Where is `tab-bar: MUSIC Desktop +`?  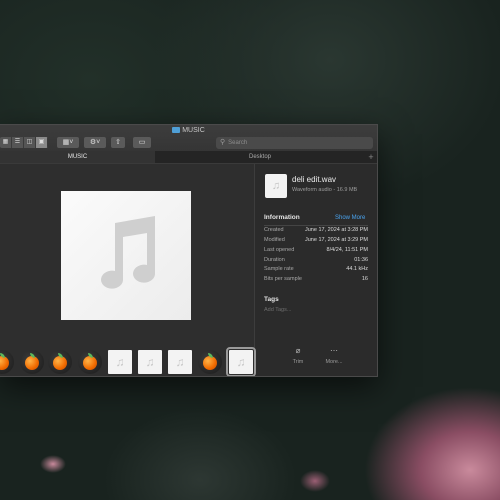 tab-bar: MUSIC Desktop + is located at coordinates (188, 157).